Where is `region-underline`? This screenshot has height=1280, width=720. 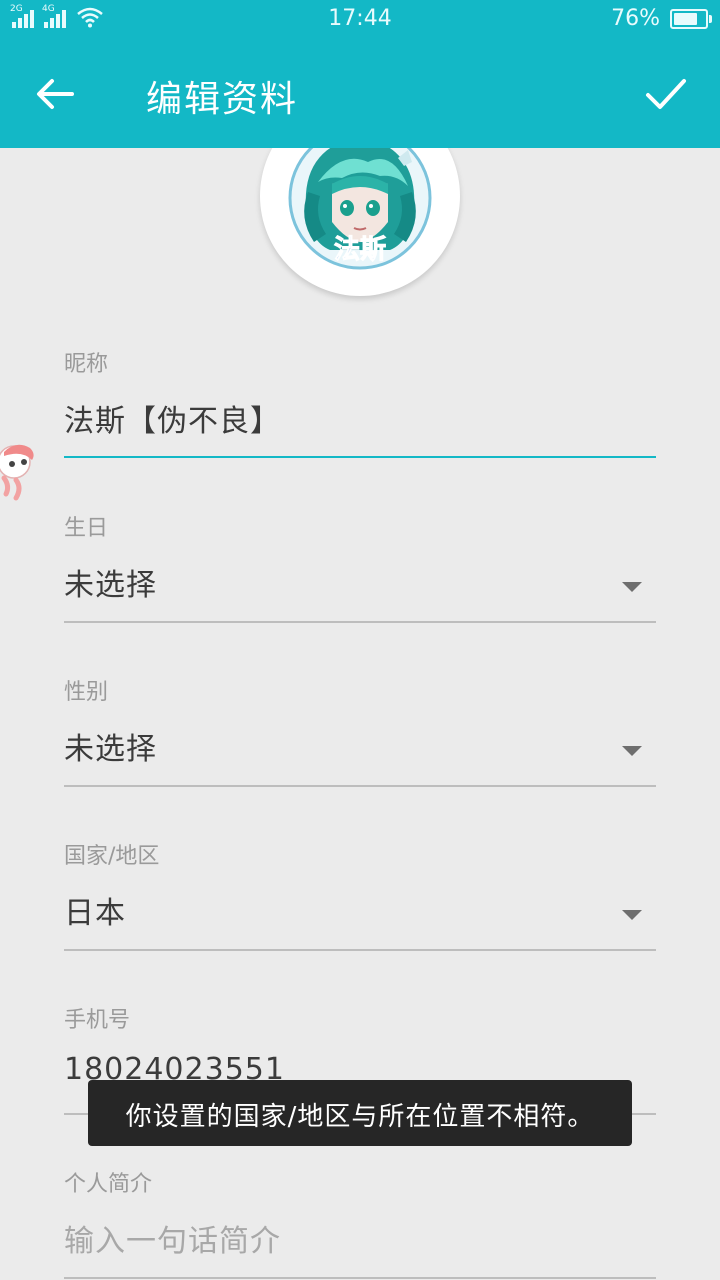 region-underline is located at coordinates (360, 950).